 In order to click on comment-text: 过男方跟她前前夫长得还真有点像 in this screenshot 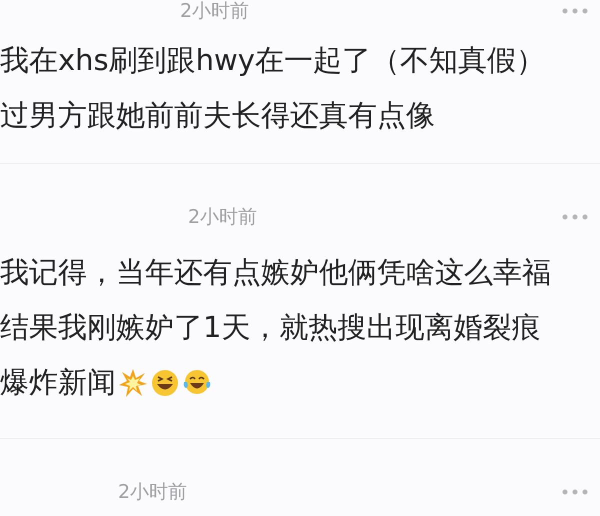, I will do `click(217, 115)`.